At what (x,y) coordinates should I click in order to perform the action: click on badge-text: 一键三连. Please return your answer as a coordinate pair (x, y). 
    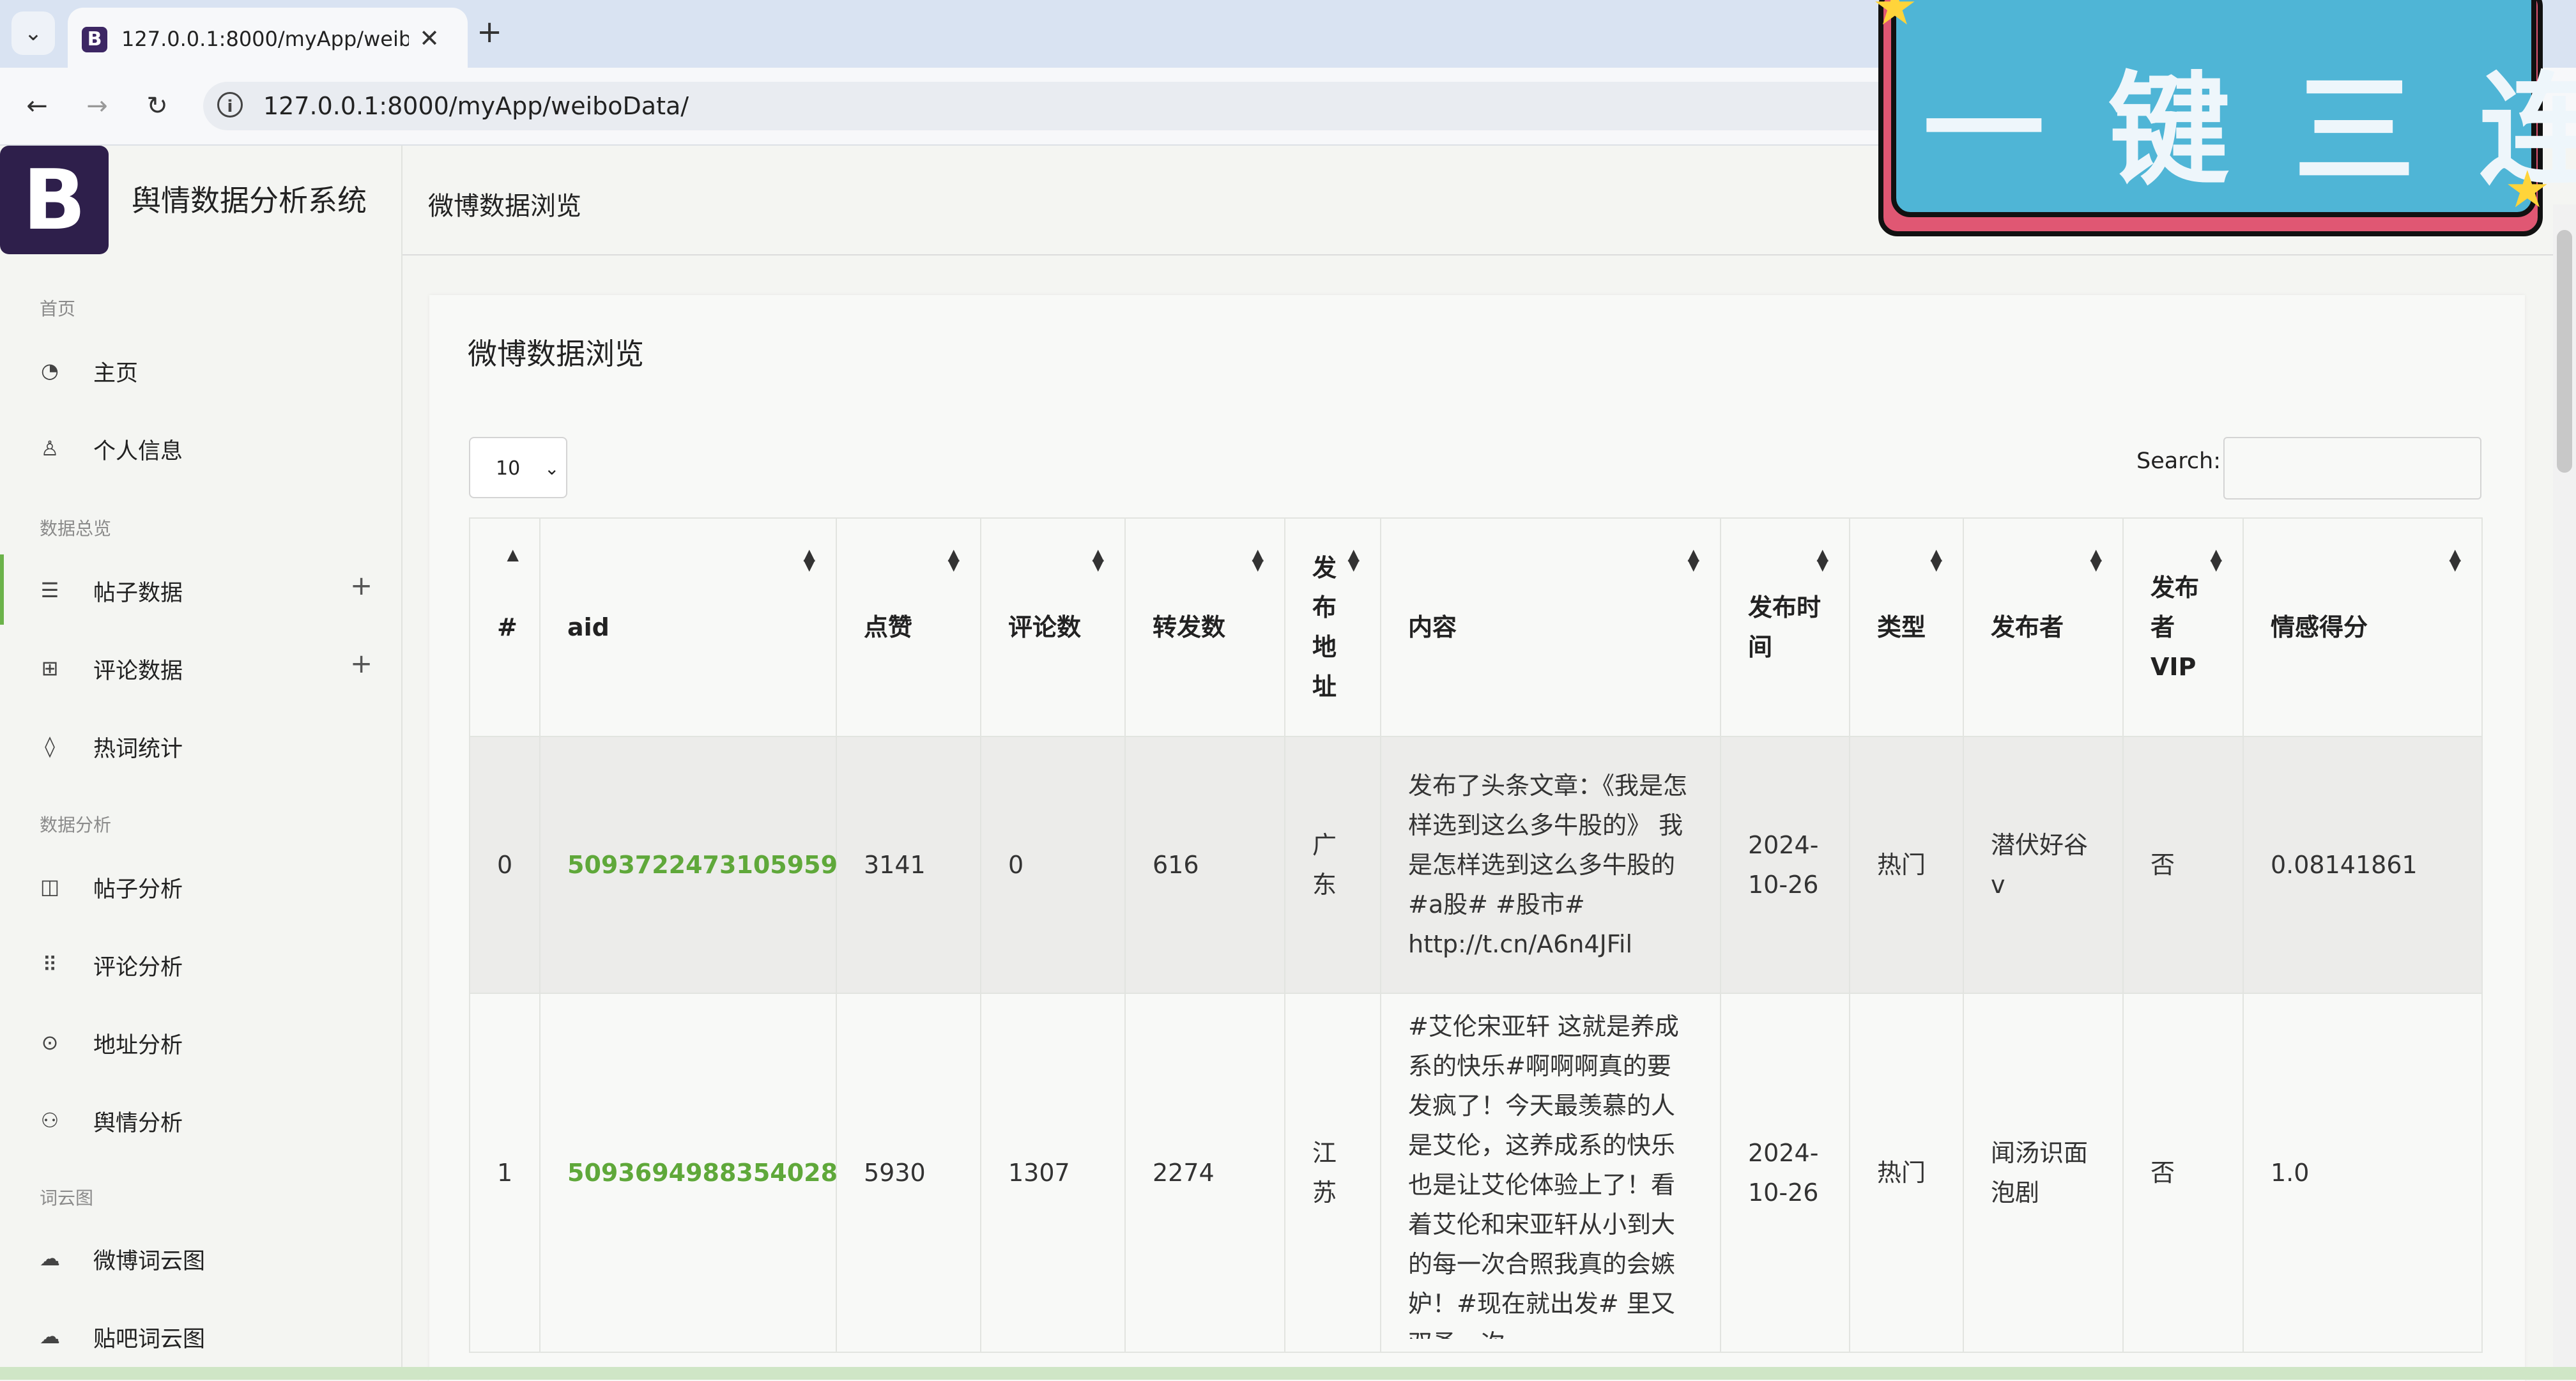
    Looking at the image, I should click on (2249, 130).